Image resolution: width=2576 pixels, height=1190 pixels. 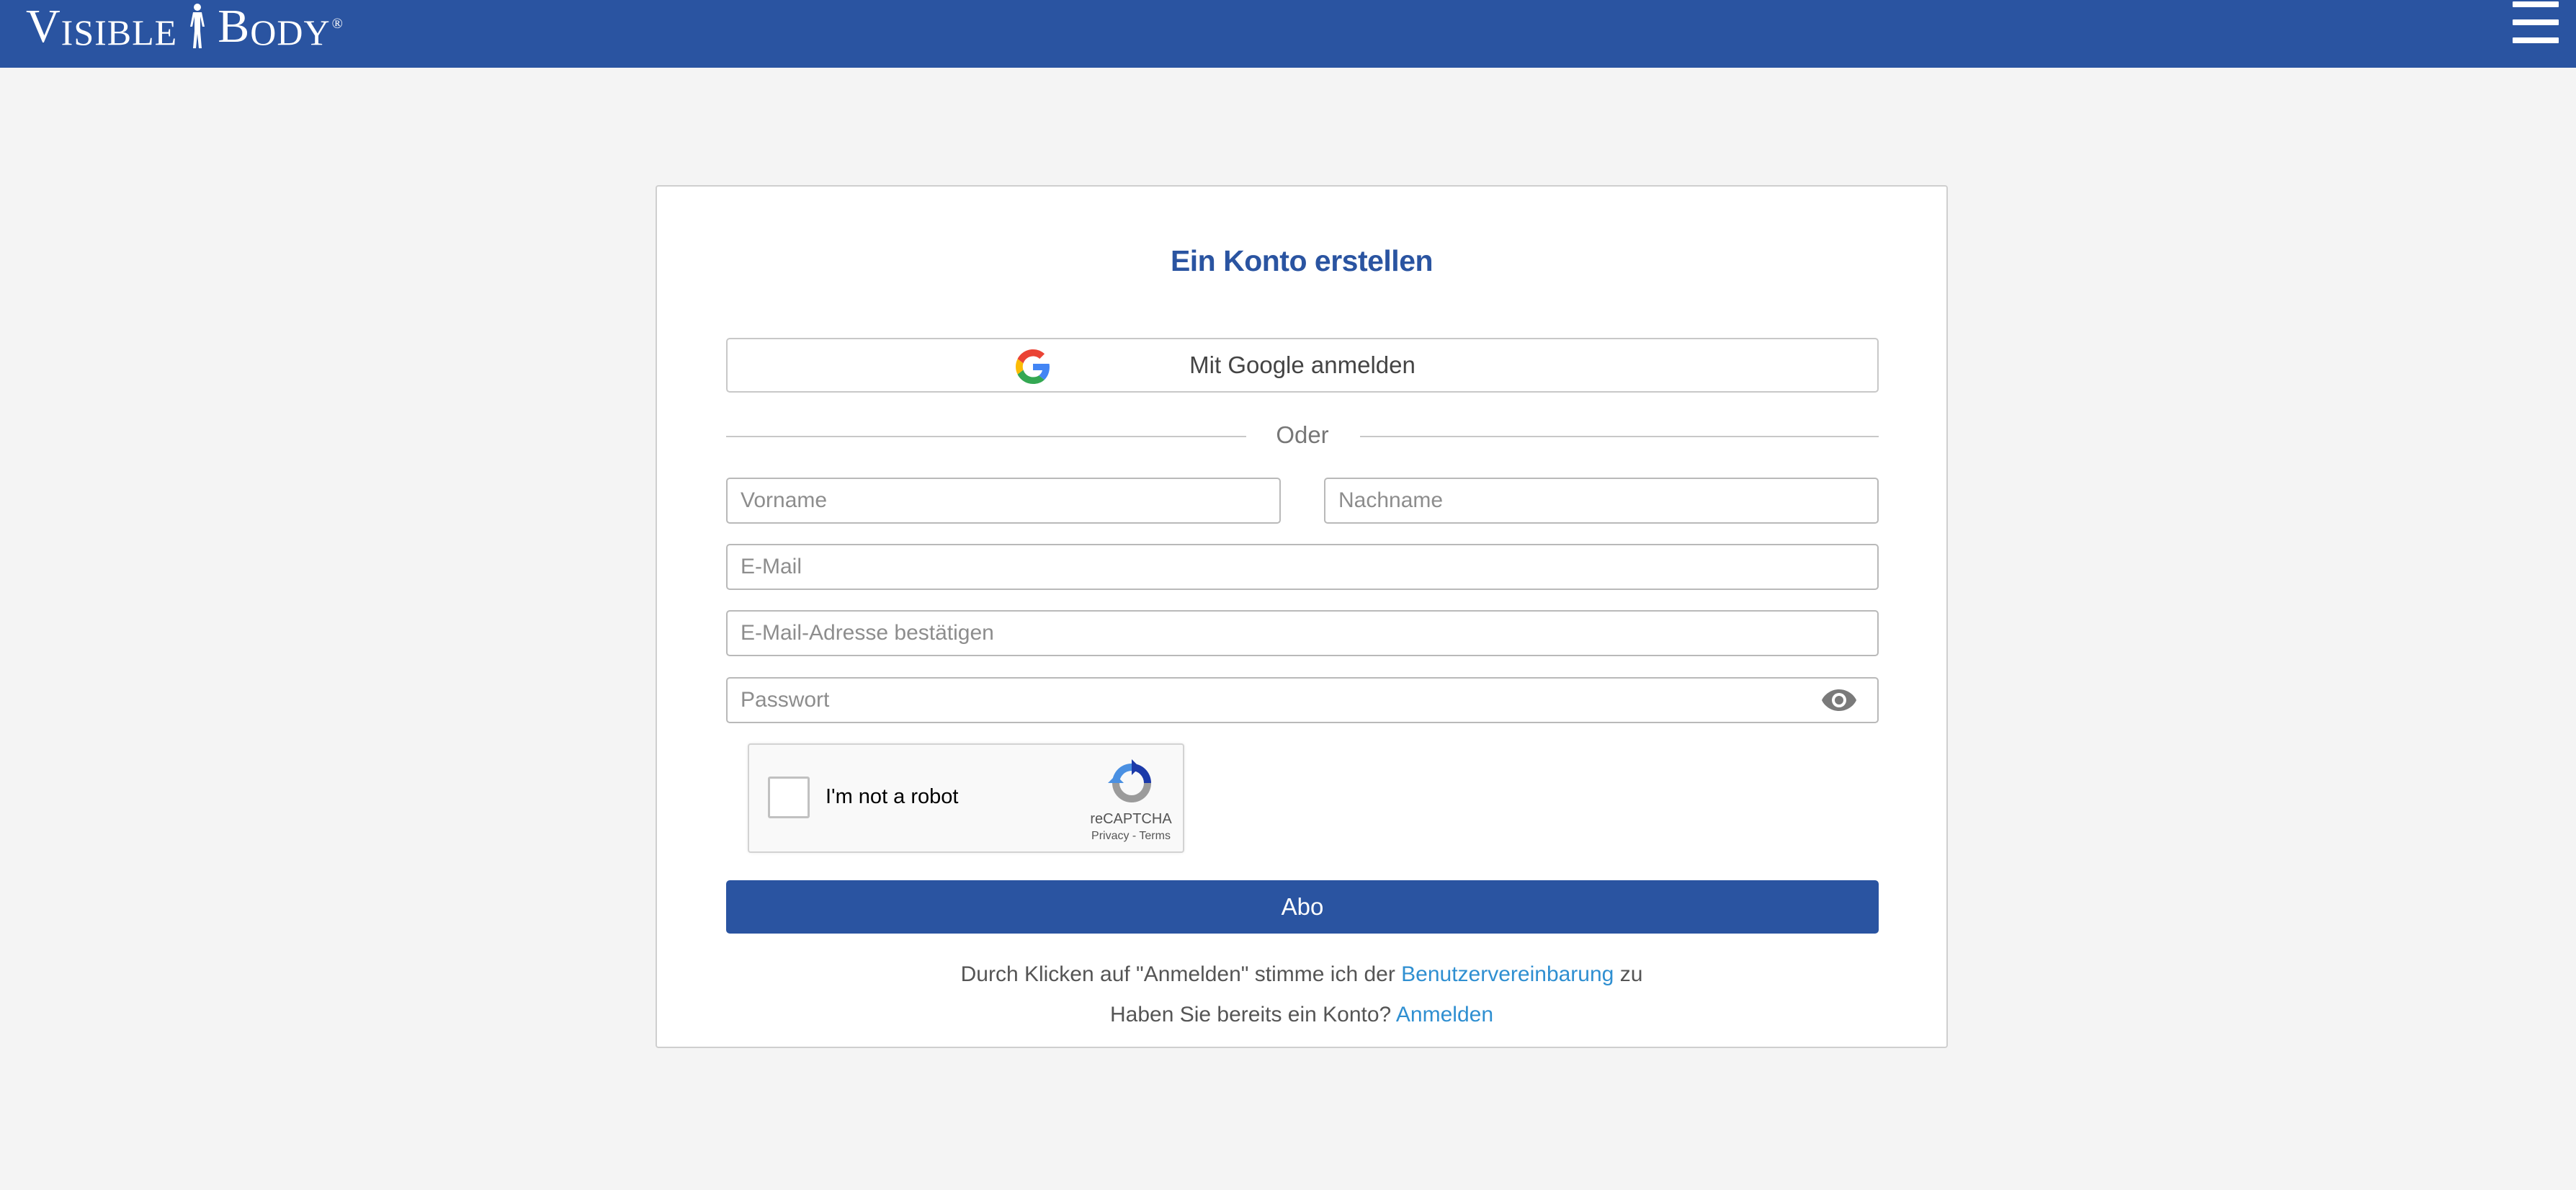 I want to click on recaptcha-links: Privacy - Terms, so click(x=1131, y=836).